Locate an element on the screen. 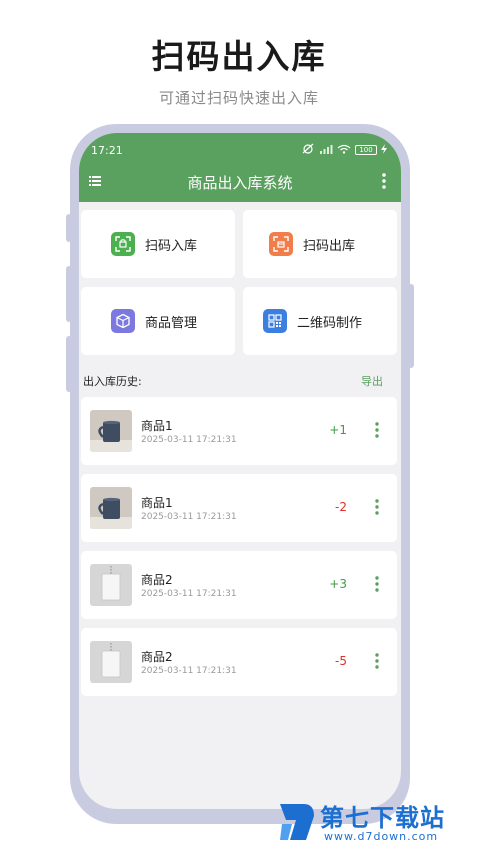 This screenshot has height=850, width=478. tile-qr-make: 二维码制作 is located at coordinates (320, 321).